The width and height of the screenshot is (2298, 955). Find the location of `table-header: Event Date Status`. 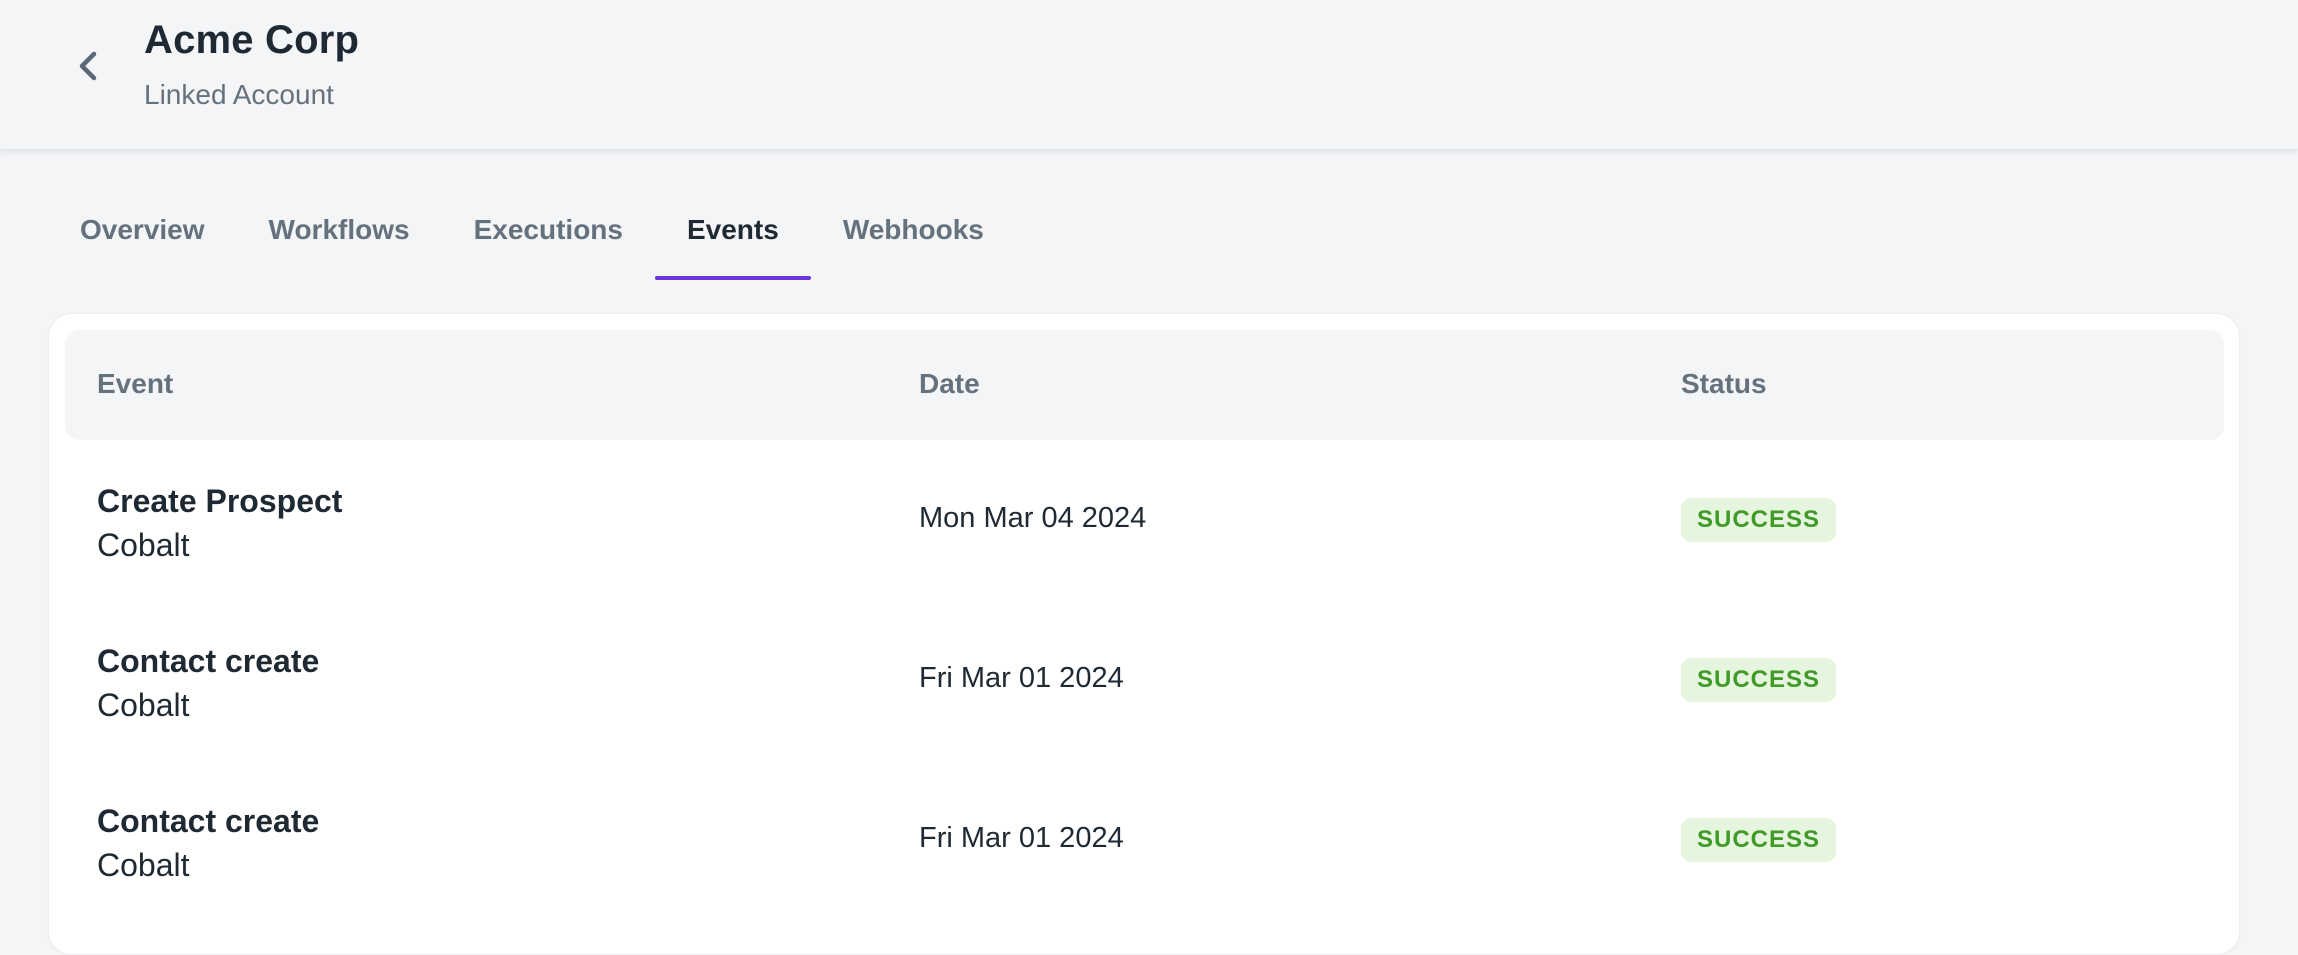

table-header: Event Date Status is located at coordinates (1144, 385).